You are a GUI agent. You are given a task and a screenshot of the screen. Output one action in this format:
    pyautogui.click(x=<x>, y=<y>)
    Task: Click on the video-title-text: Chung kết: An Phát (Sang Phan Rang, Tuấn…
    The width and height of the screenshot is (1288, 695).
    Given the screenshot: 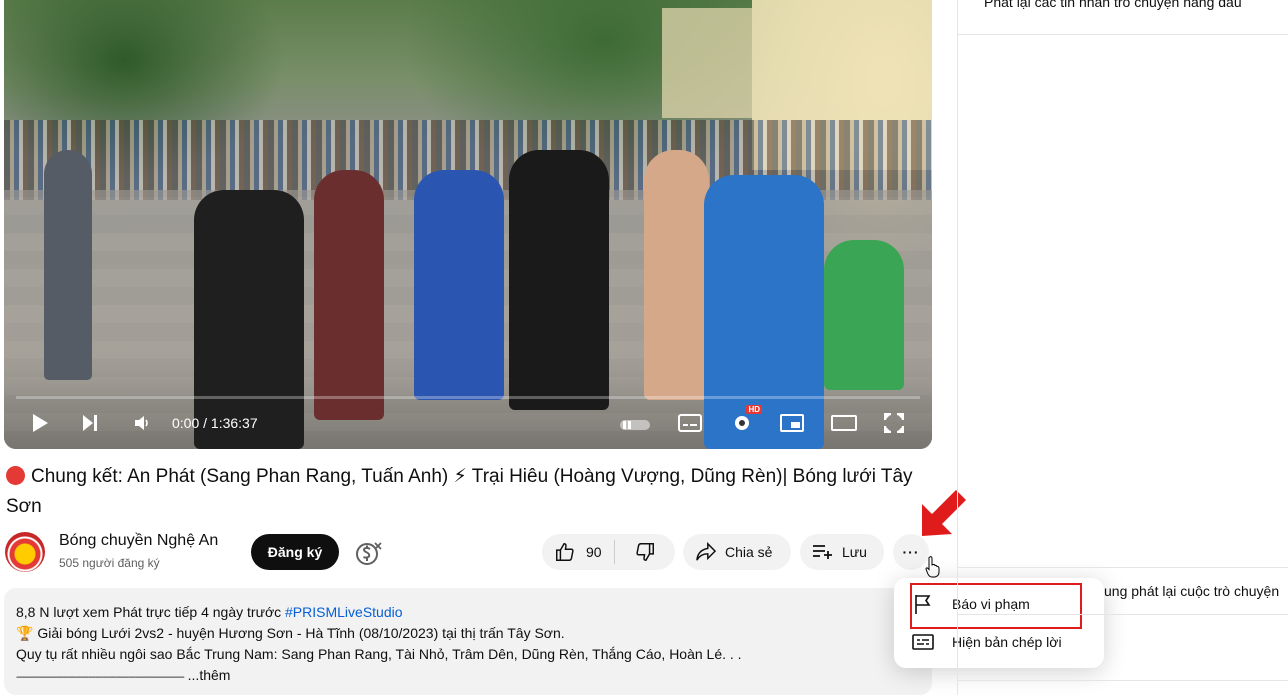 What is the action you would take?
    pyautogui.click(x=459, y=491)
    